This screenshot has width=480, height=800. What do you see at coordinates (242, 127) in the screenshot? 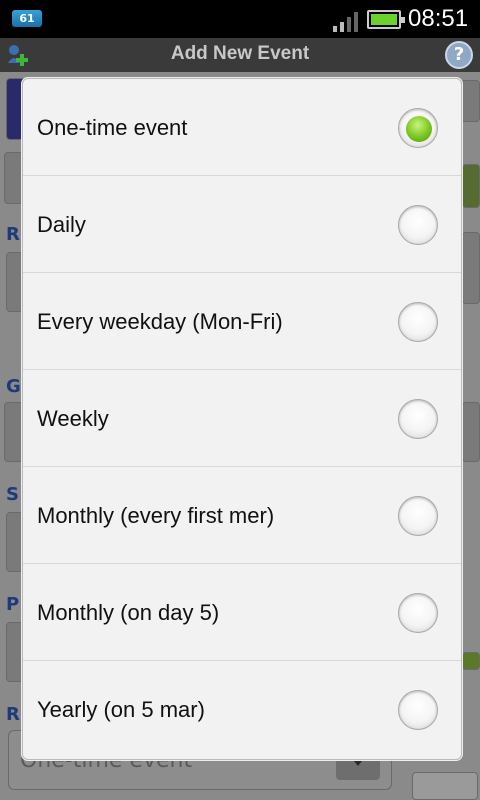
I see `option-one-time-event: One-time event` at bounding box center [242, 127].